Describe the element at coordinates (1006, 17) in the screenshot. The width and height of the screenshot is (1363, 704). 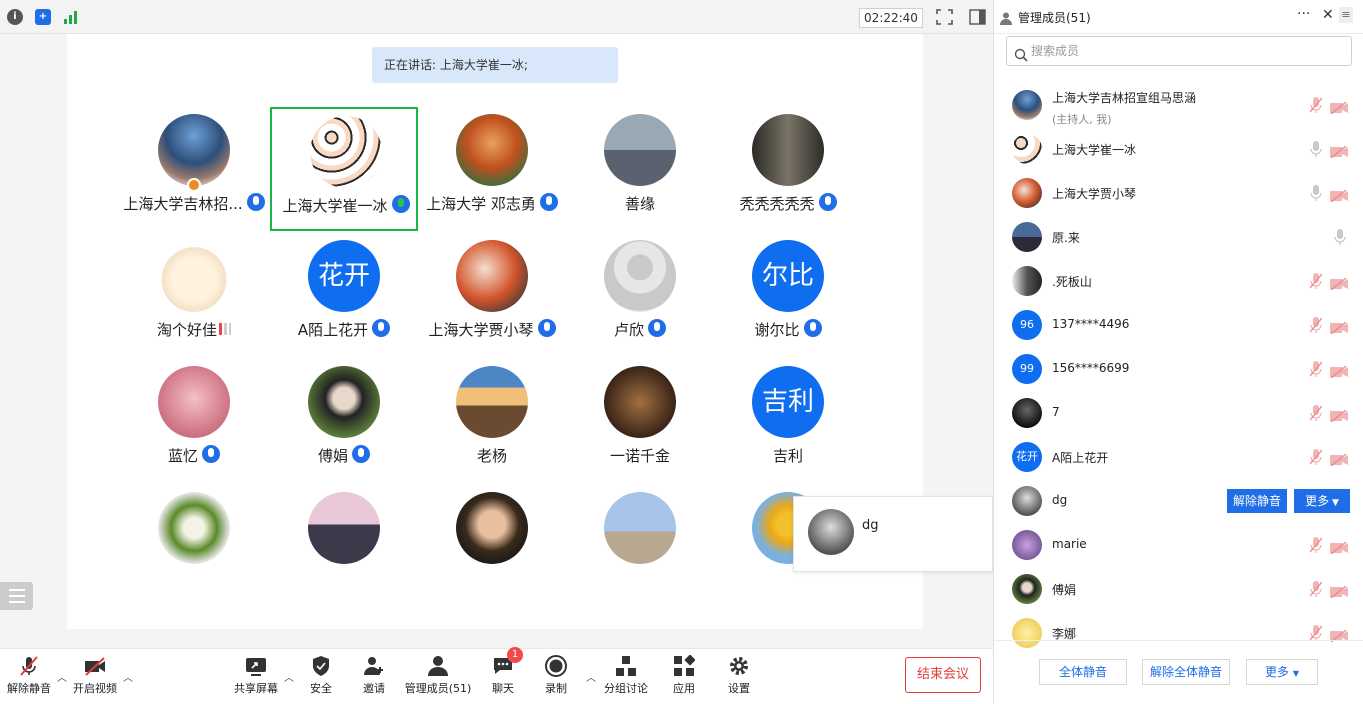
I see `person-icon` at that location.